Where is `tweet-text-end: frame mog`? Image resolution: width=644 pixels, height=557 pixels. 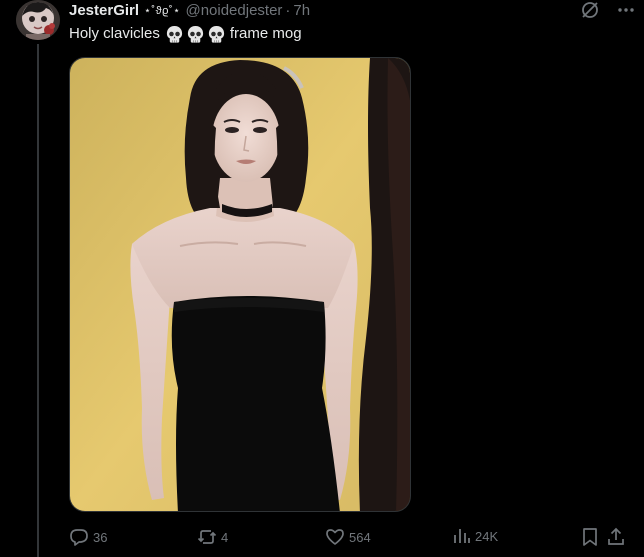
tweet-text-end: frame mog is located at coordinates (265, 33).